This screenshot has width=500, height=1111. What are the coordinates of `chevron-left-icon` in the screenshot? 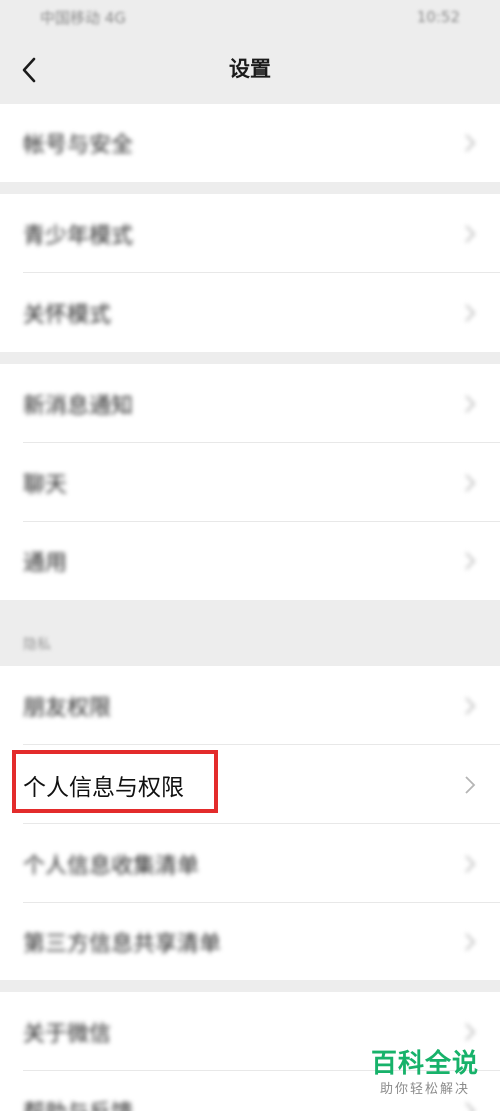 It's located at (29, 70).